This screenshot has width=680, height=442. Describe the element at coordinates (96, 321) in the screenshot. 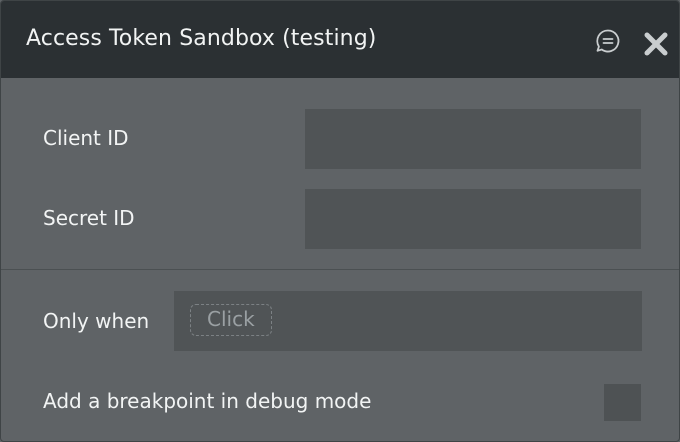

I see `only-when-label: Only when` at that location.